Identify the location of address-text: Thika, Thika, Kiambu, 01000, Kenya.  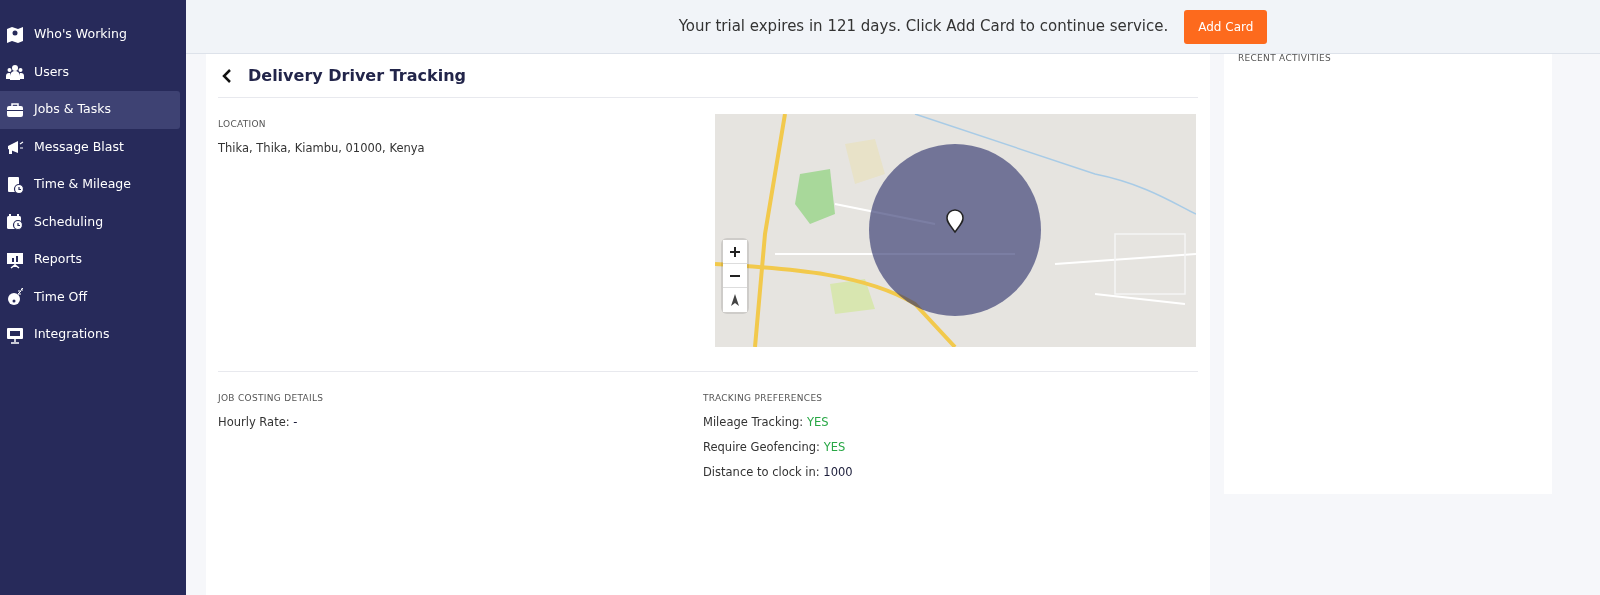
(322, 148).